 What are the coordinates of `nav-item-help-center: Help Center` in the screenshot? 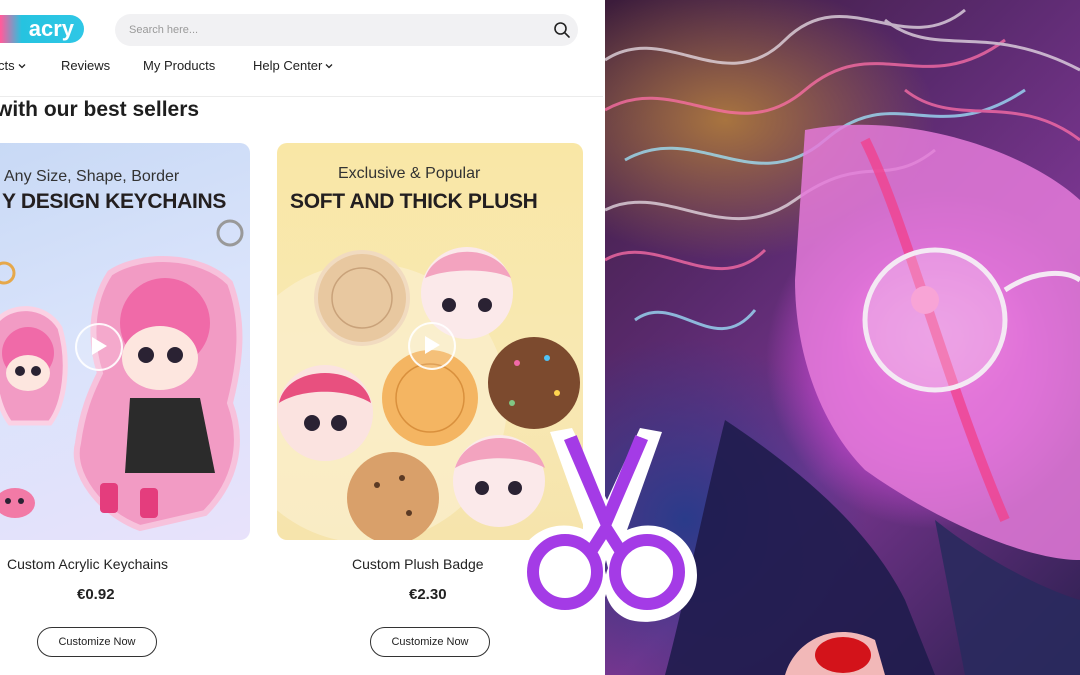 It's located at (293, 65).